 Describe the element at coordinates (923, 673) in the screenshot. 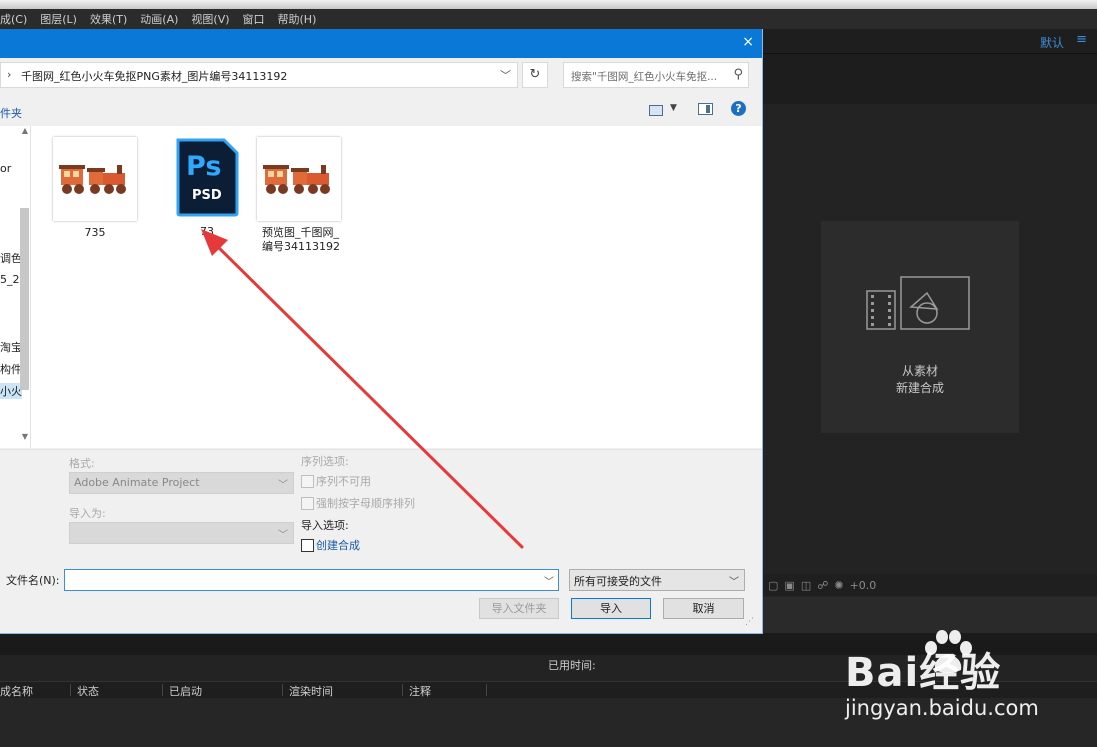

I see `watermark-brand: Bai经验` at that location.